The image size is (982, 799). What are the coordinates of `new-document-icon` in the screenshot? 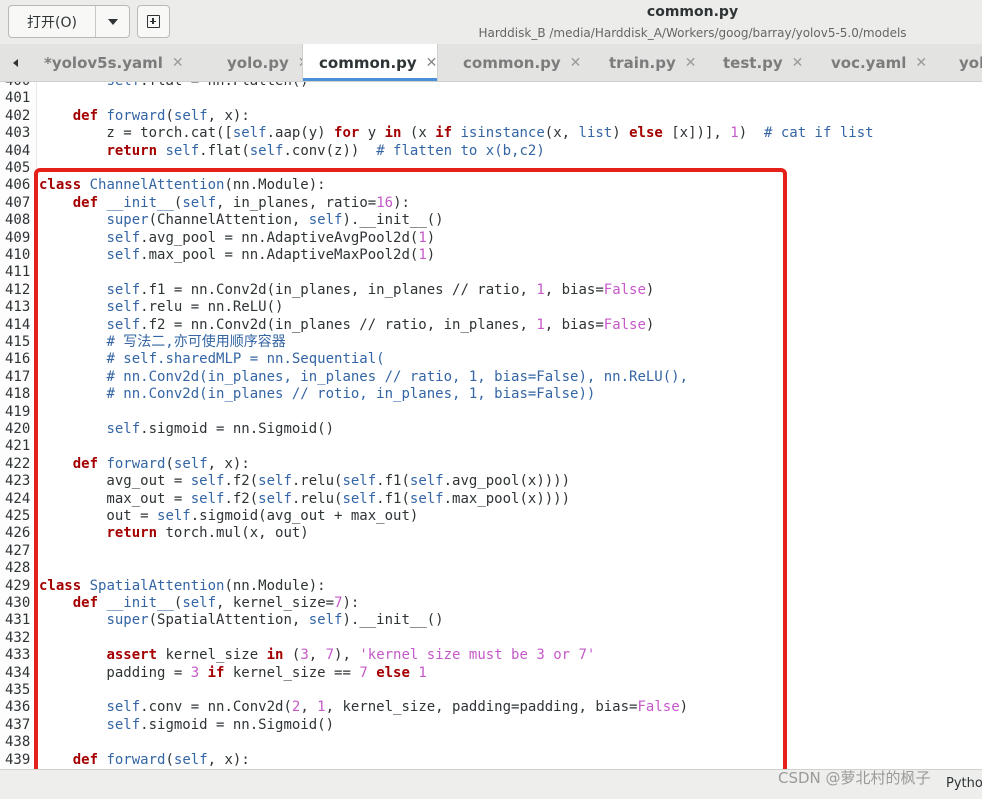 It's located at (153, 21).